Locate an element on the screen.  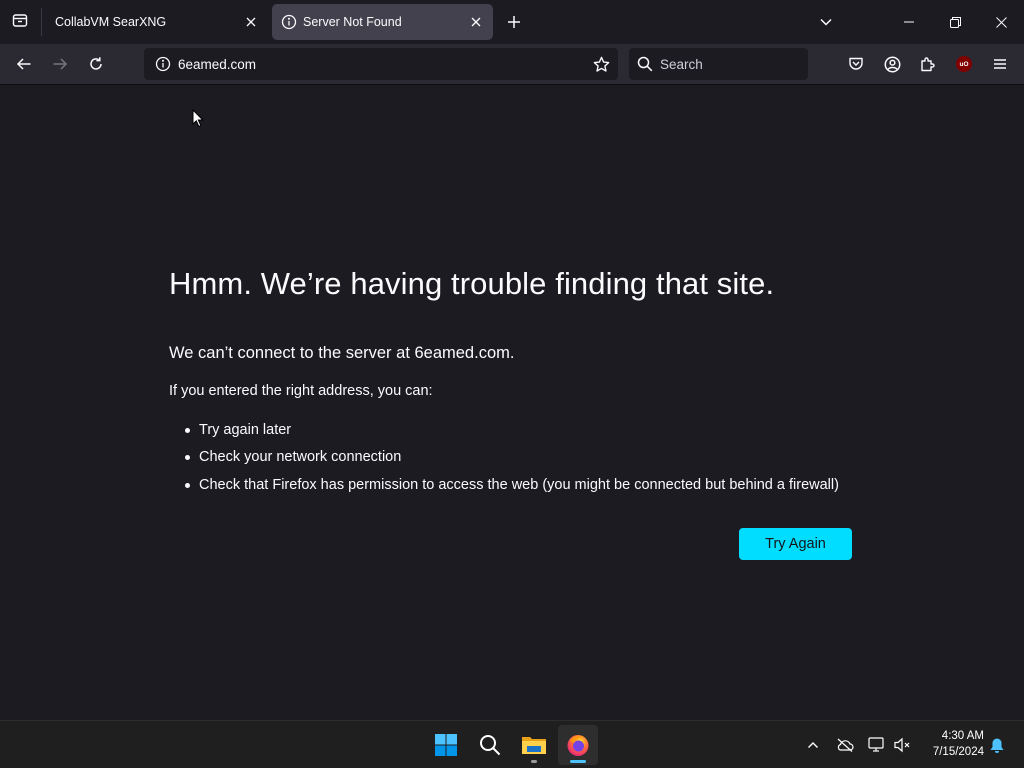
account-button is located at coordinates (892, 64).